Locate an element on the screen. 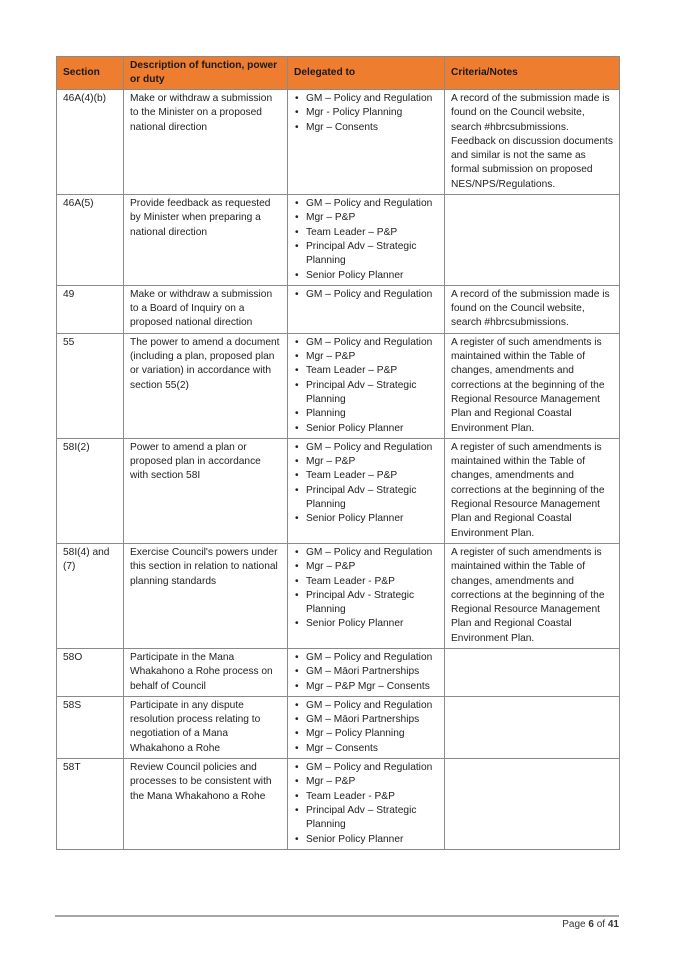 The image size is (675, 962). page-of: of is located at coordinates (600, 924).